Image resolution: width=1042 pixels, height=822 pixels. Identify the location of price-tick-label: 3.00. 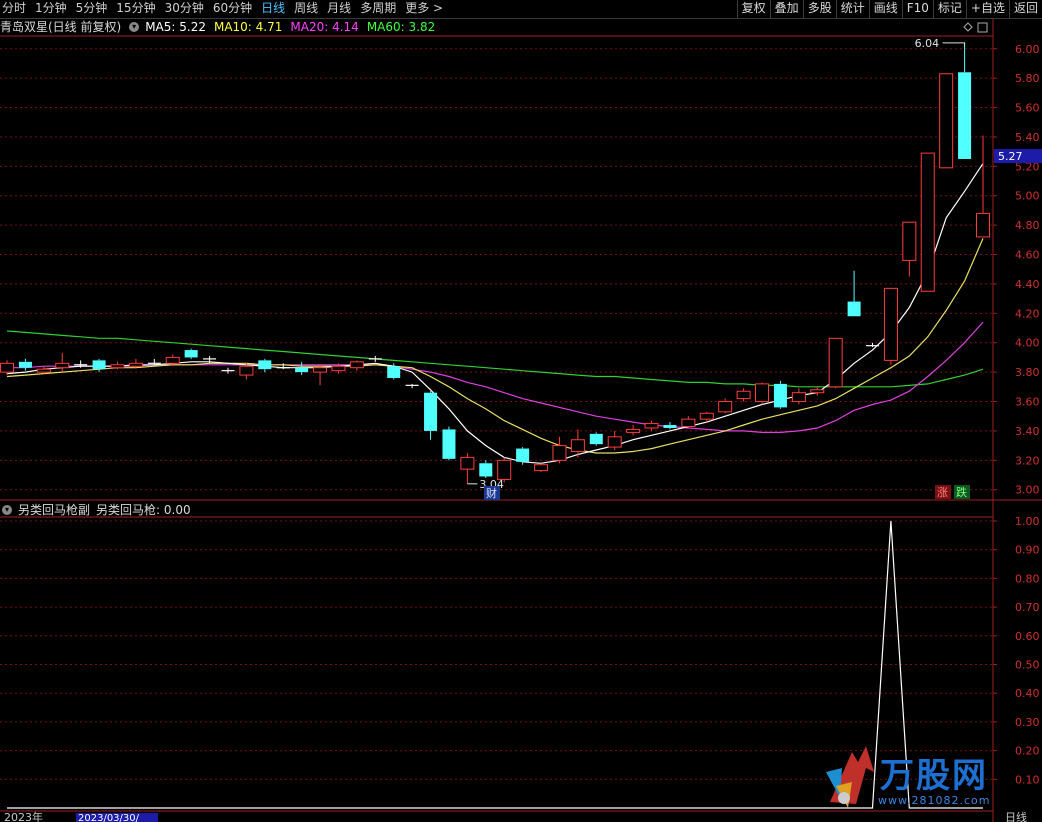
(1027, 490).